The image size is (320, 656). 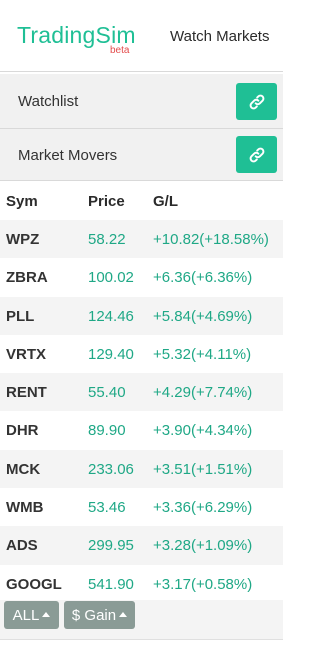 I want to click on symbol: ADS, so click(x=22, y=545).